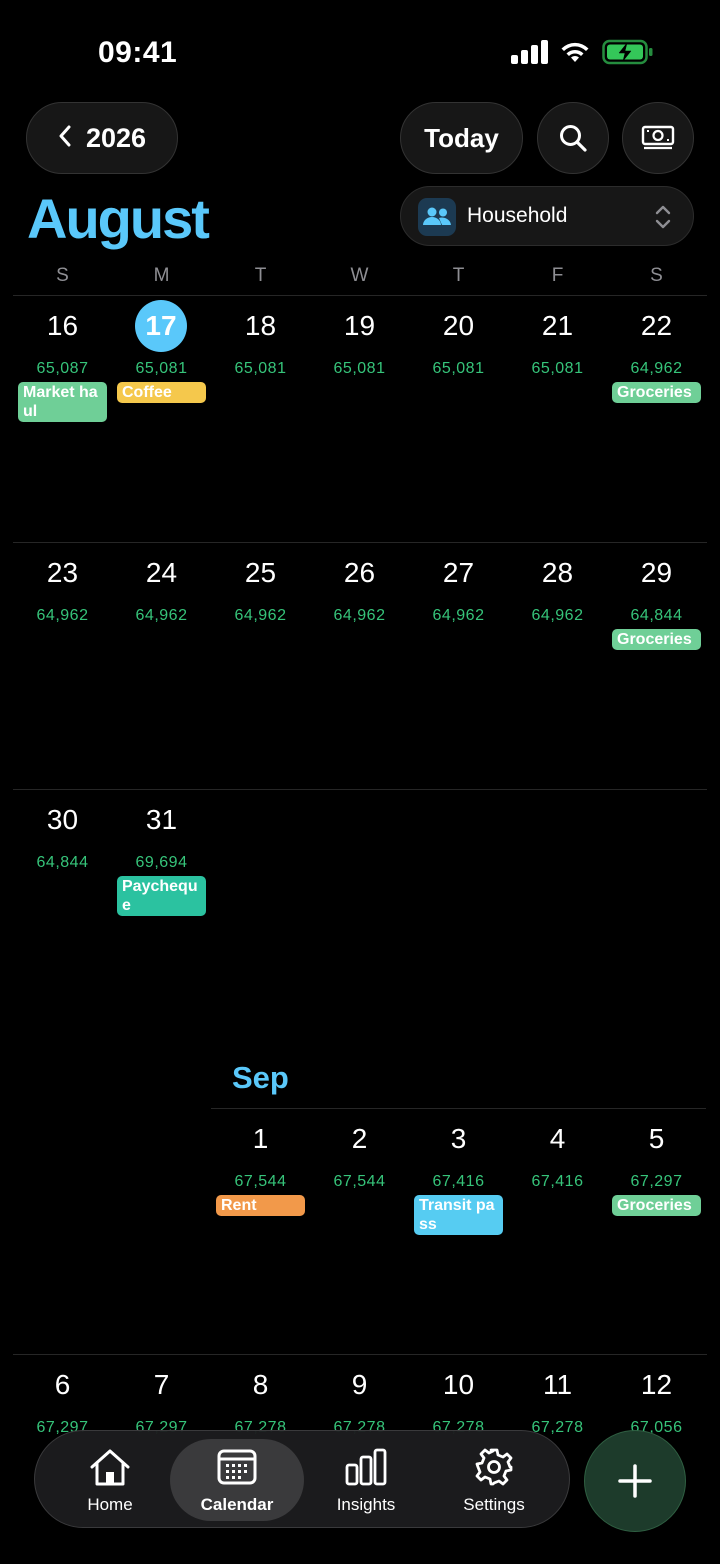 The width and height of the screenshot is (720, 1564). Describe the element at coordinates (494, 1504) in the screenshot. I see `tab-label: Settings` at that location.